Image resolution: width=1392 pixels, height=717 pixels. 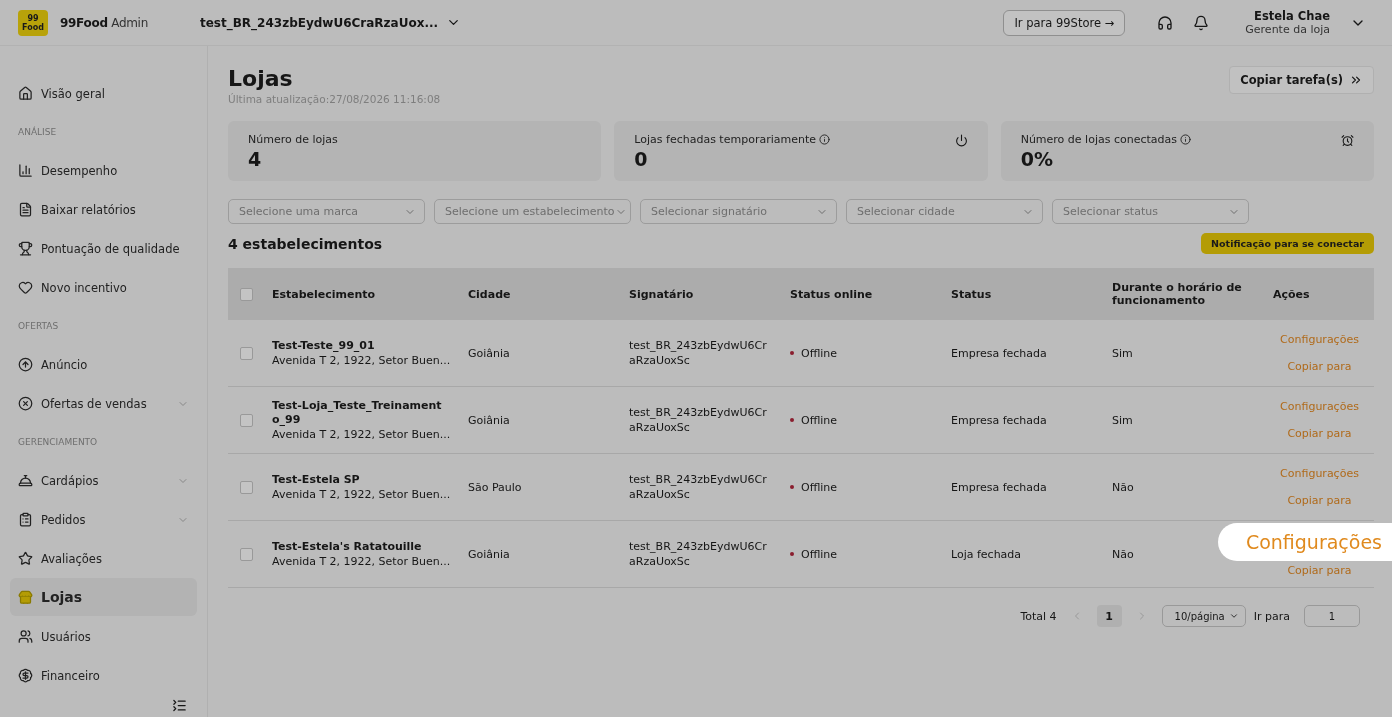 What do you see at coordinates (1271, 616) in the screenshot?
I see `goto-label: Ir para` at bounding box center [1271, 616].